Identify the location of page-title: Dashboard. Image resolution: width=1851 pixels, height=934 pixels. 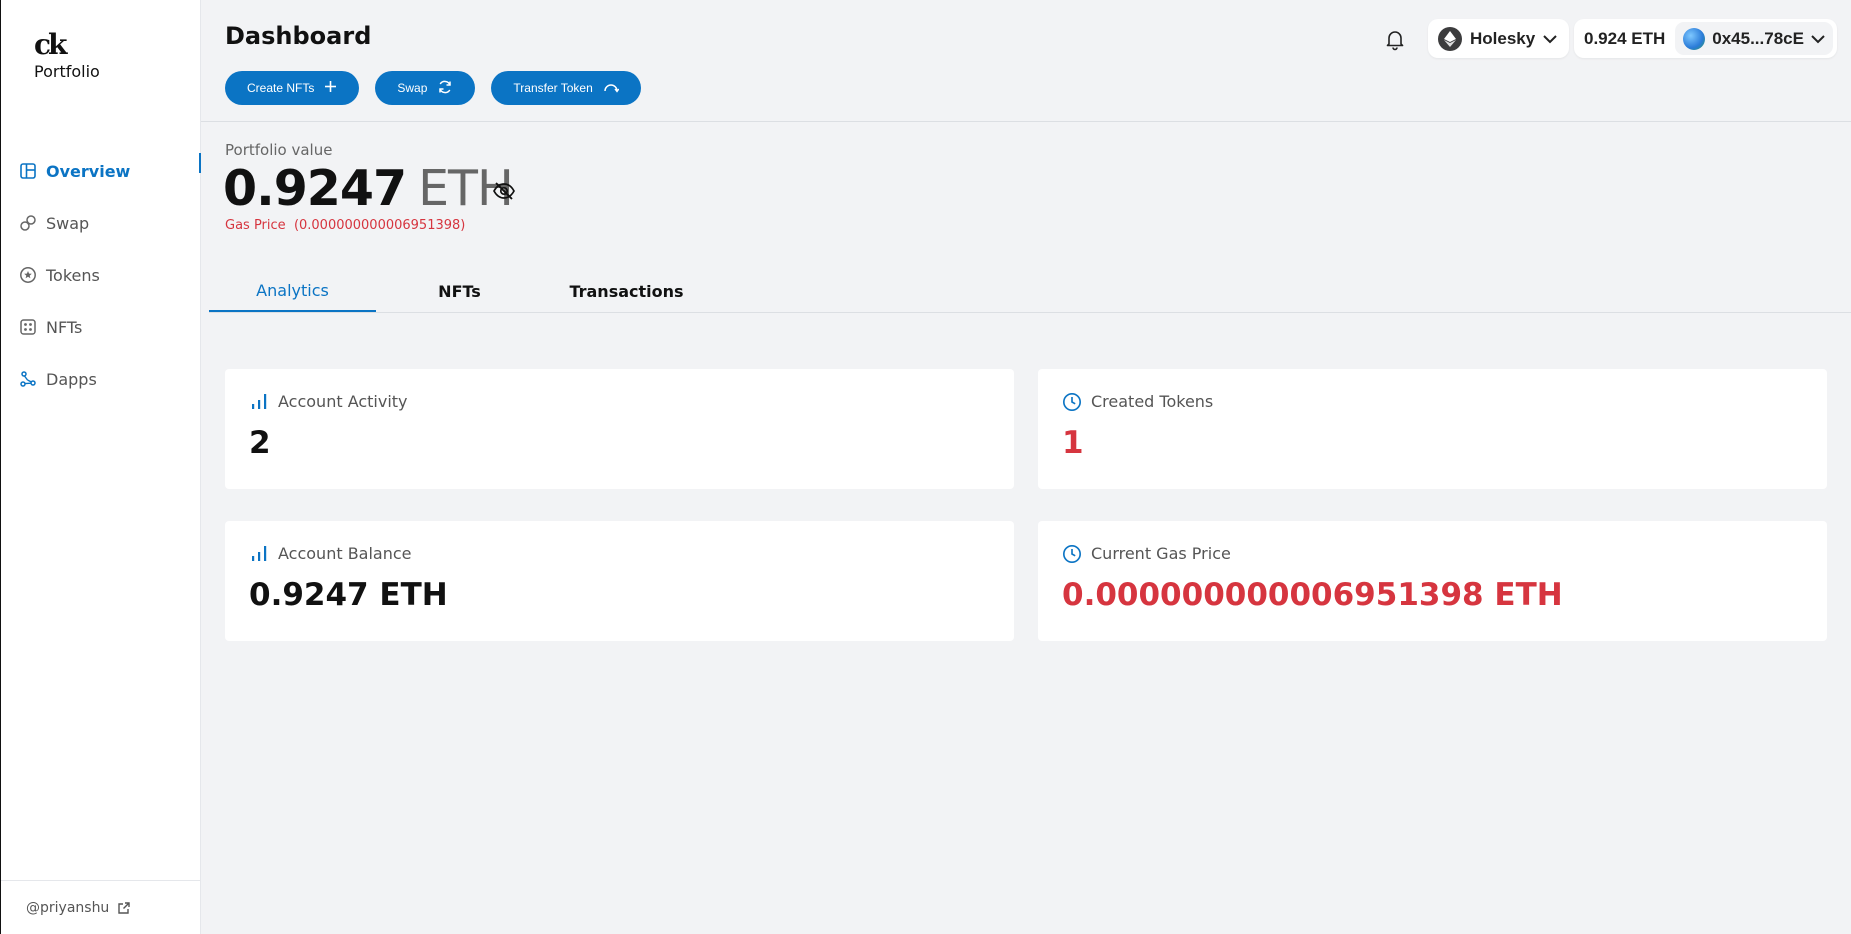
(298, 36).